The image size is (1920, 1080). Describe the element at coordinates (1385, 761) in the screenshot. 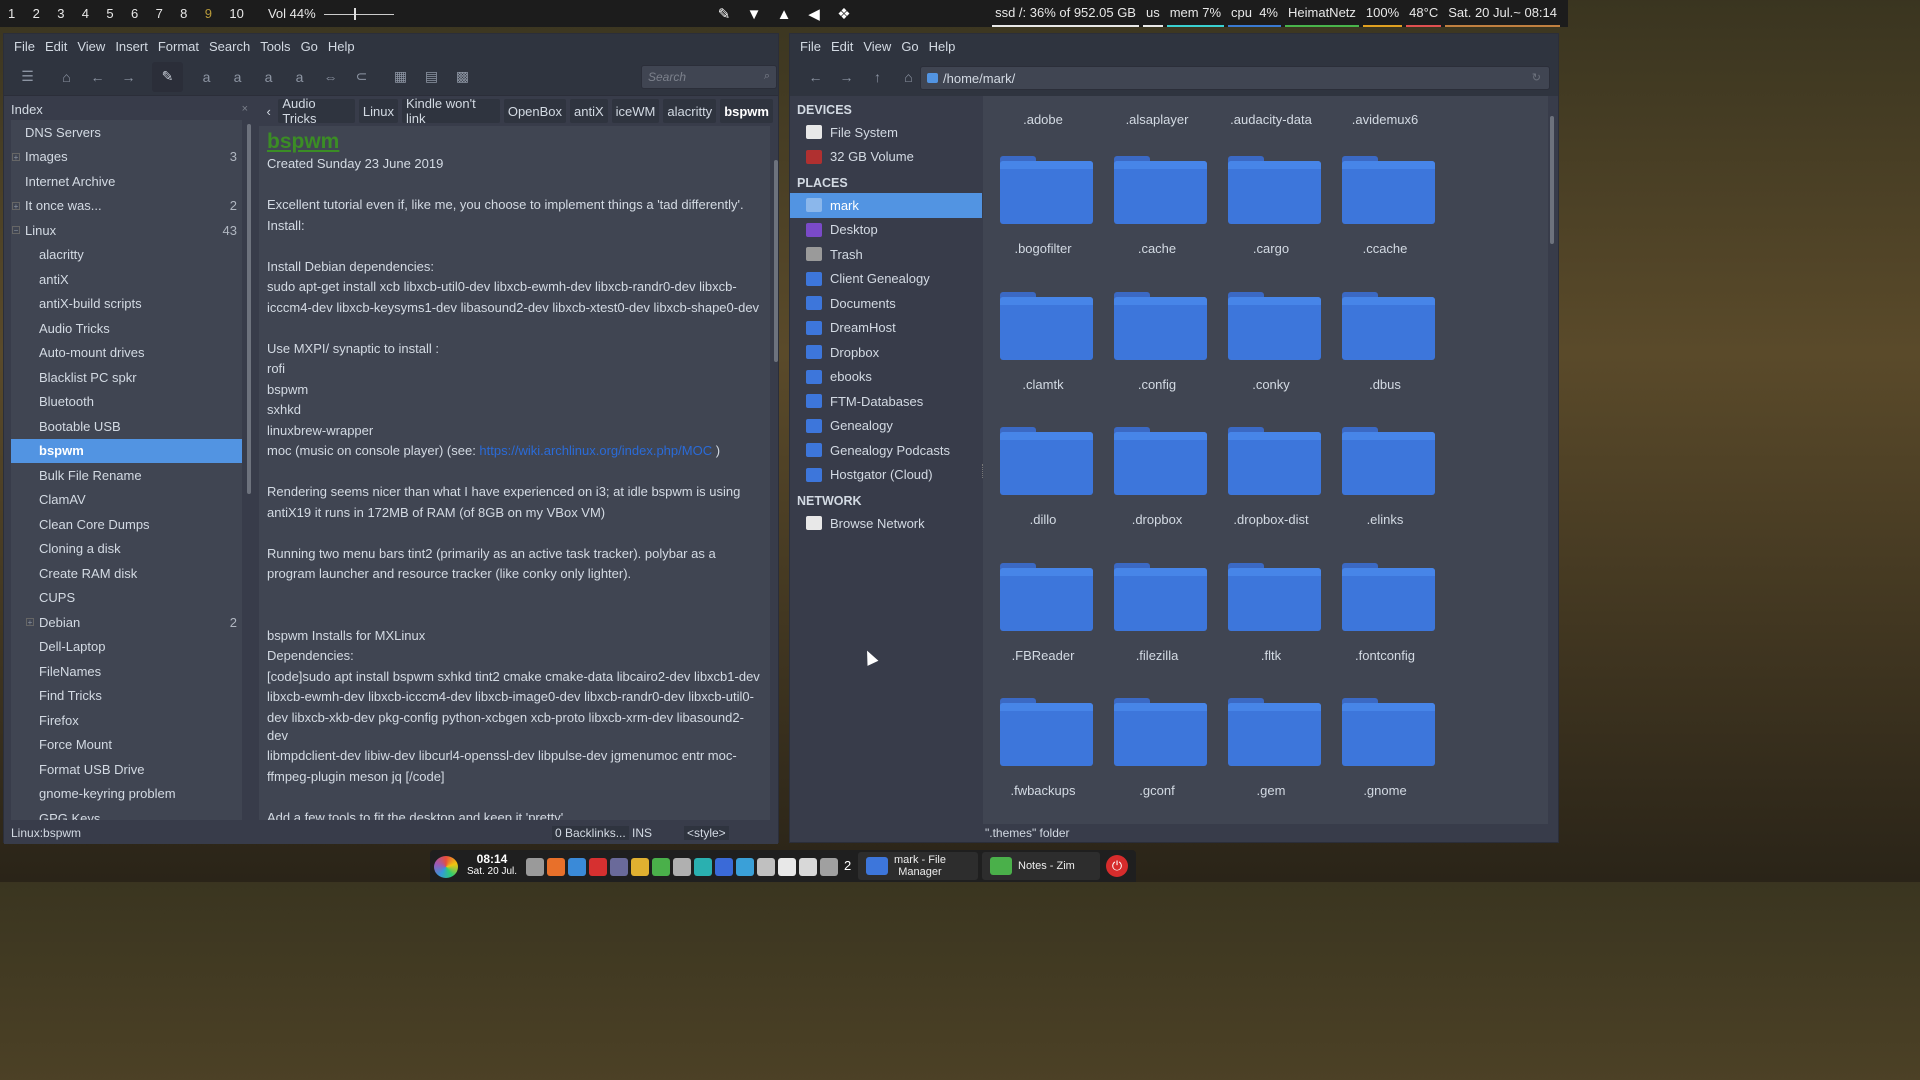

I see `folder-item: .gnome` at that location.